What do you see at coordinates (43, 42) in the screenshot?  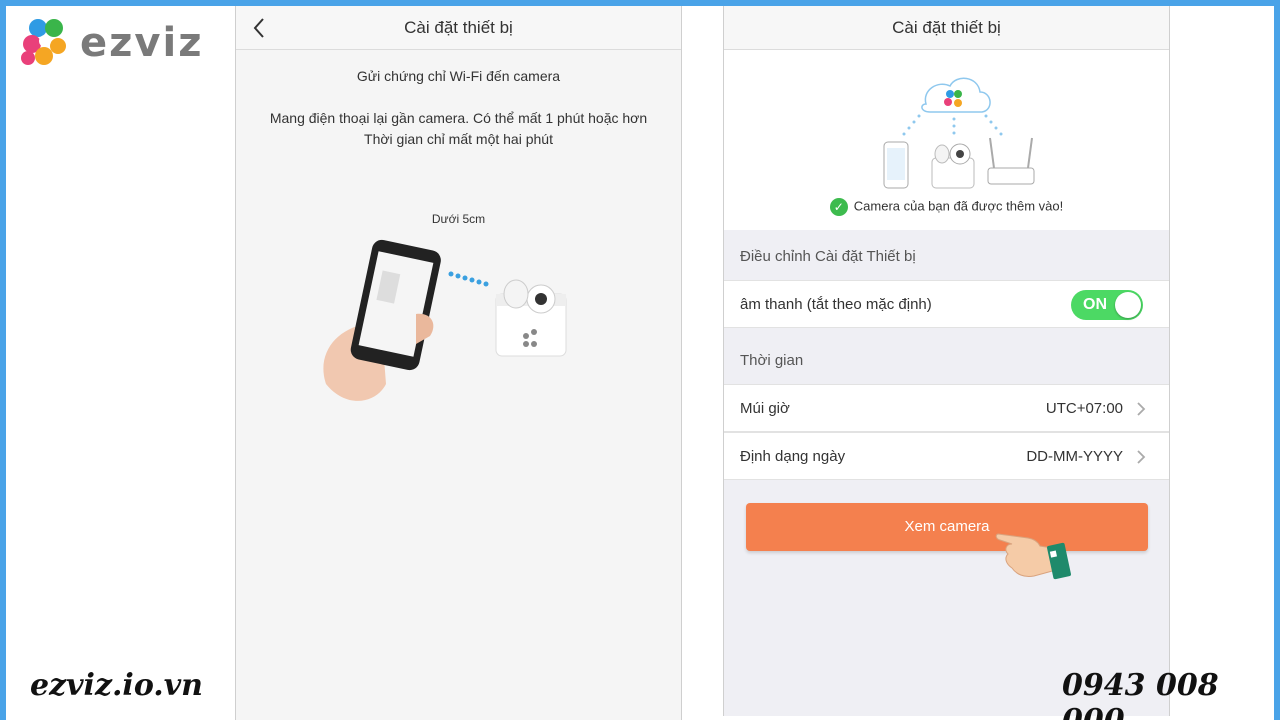 I see `ezviz-logo-icon` at bounding box center [43, 42].